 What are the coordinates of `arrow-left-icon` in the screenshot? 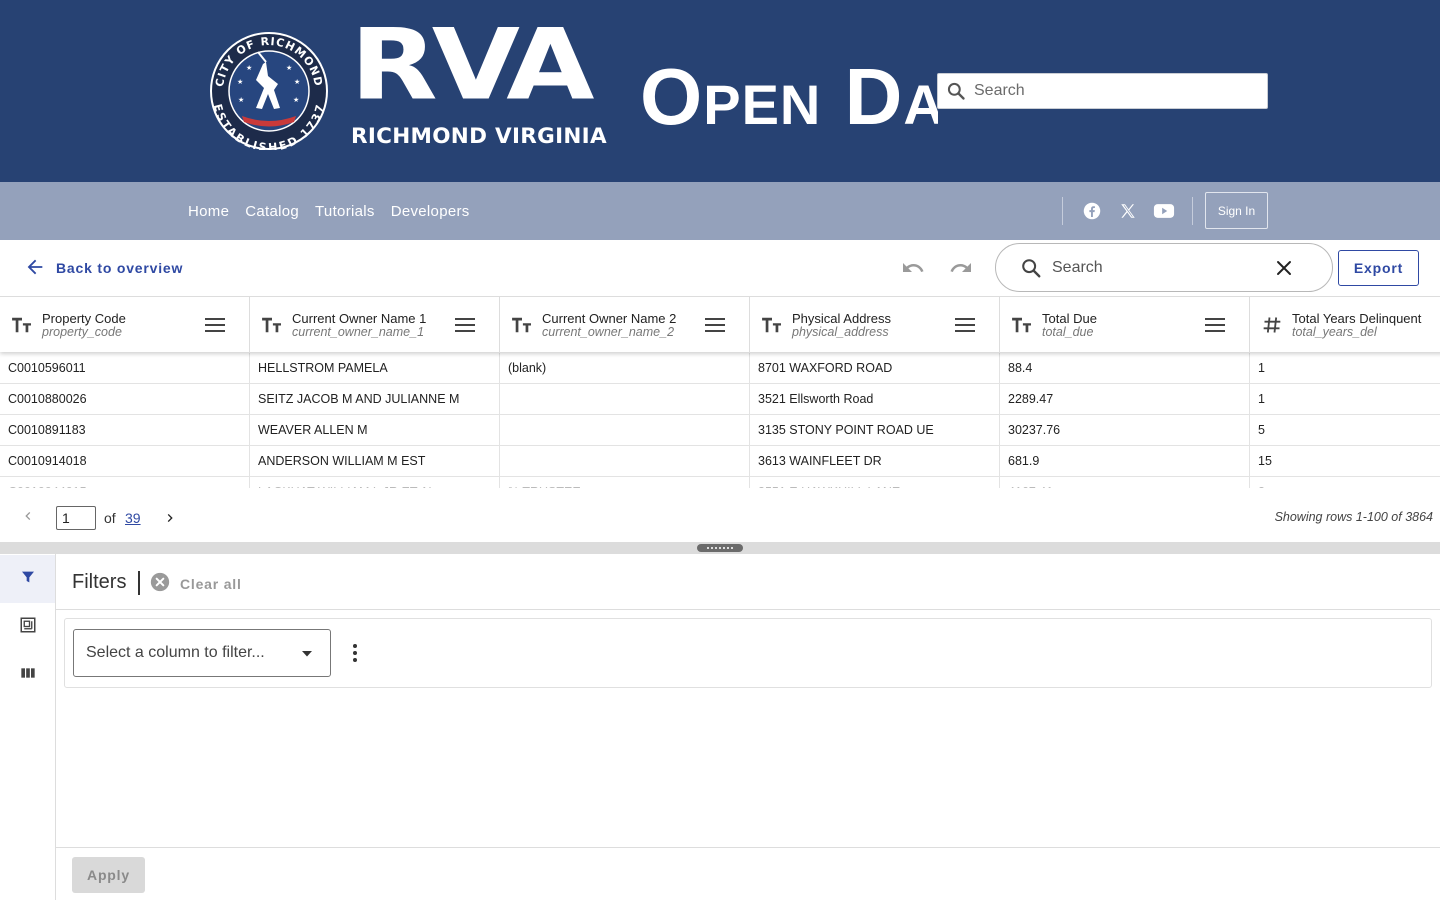 It's located at (35, 268).